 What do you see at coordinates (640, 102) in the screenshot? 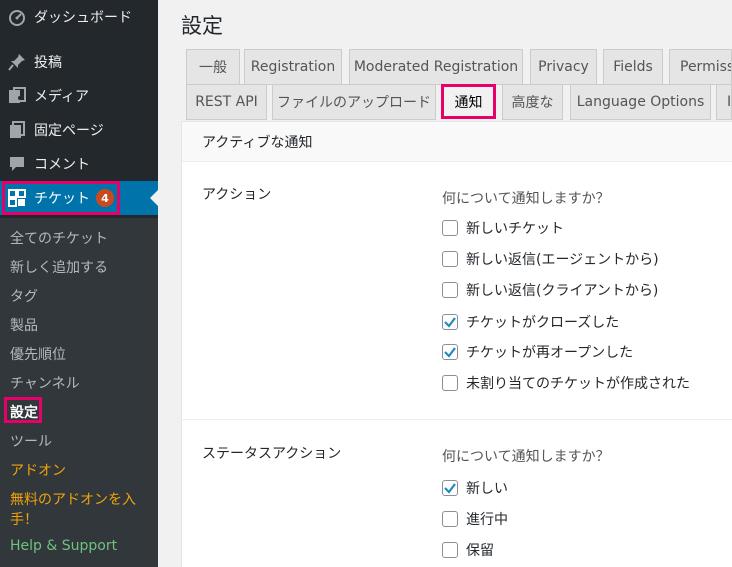
I see `tab-language-options: Language Options` at bounding box center [640, 102].